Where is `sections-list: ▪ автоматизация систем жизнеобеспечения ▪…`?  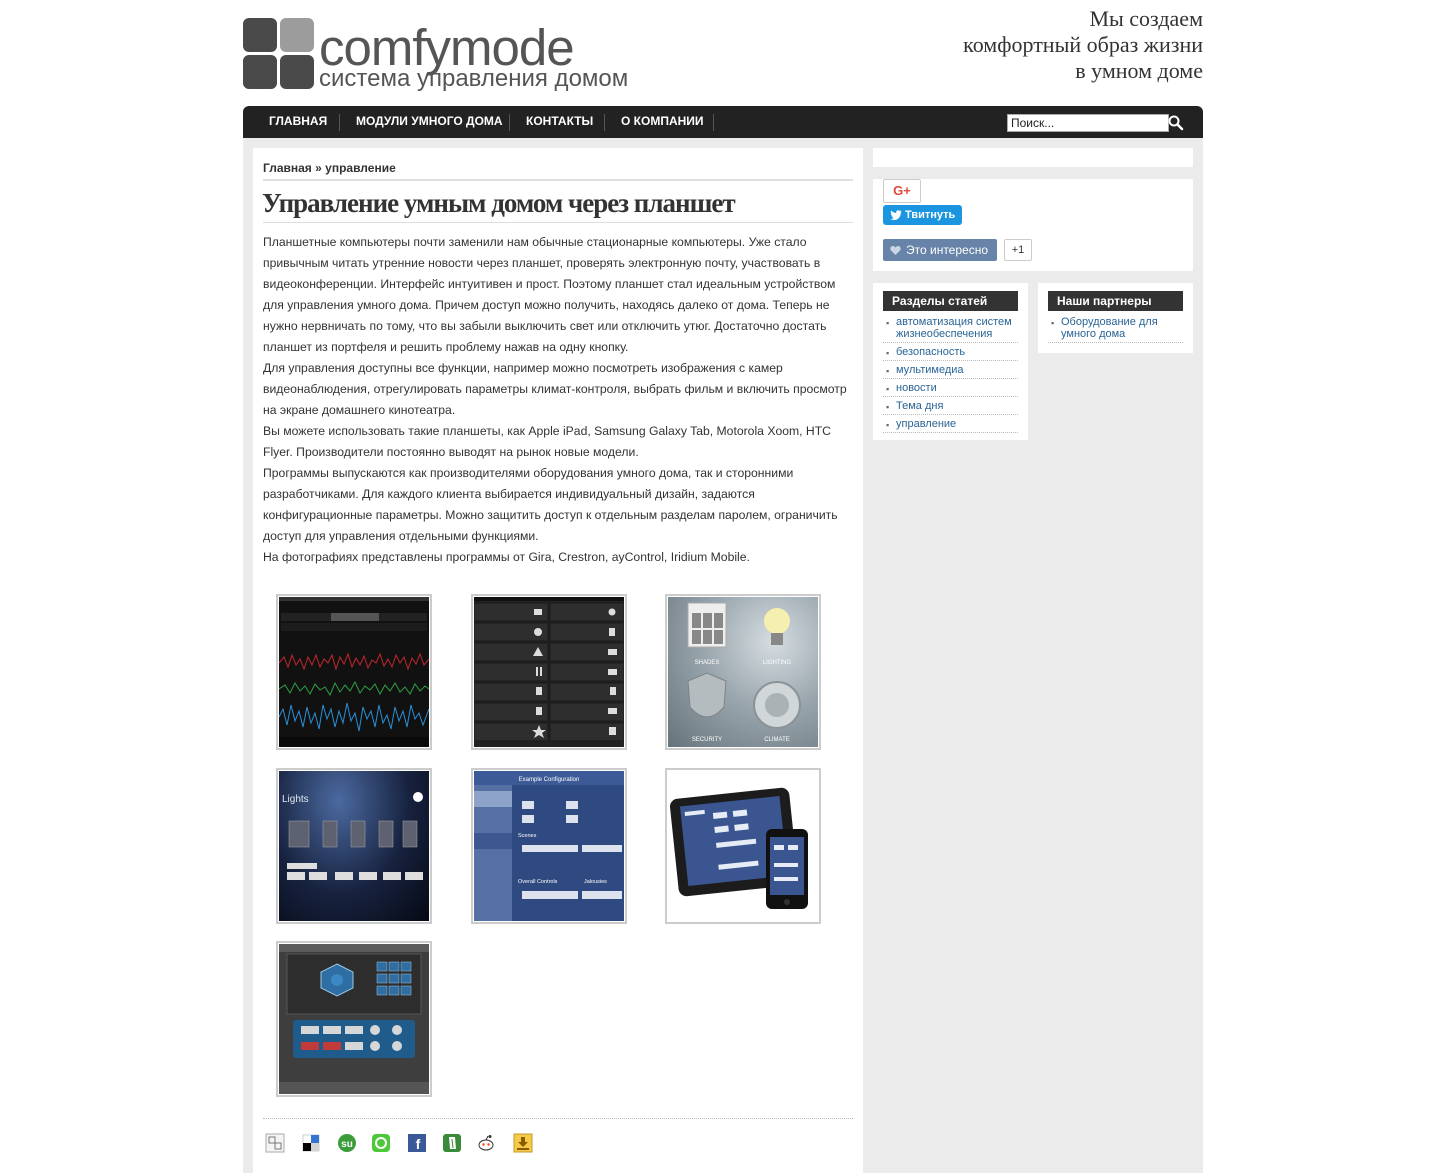
sections-list: ▪ автоматизация систем жизнеобеспечения ▪… is located at coordinates (950, 376).